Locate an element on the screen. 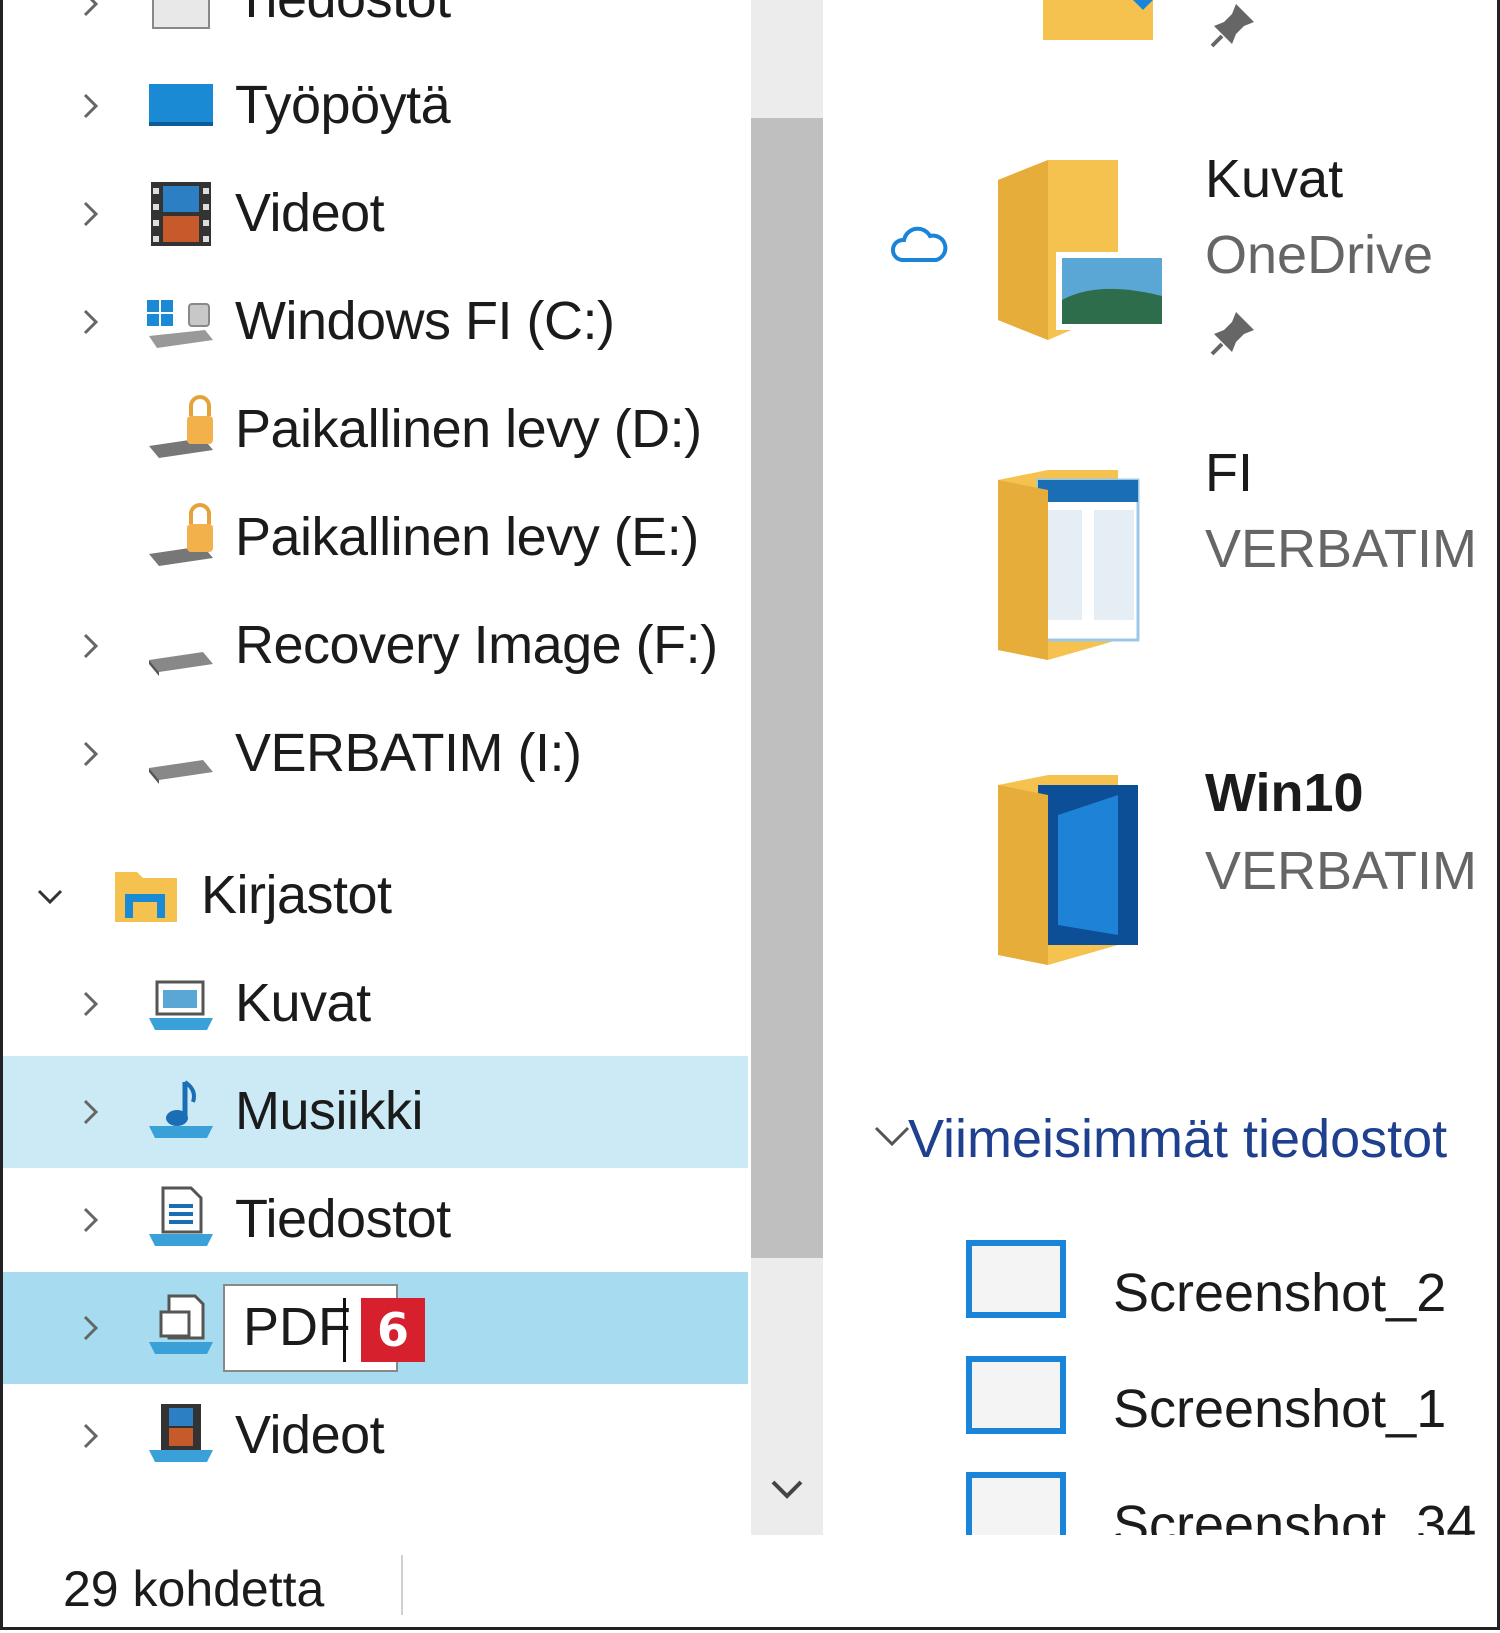 This screenshot has width=1500, height=1633. documents-folder-icon is located at coordinates (181, 14).